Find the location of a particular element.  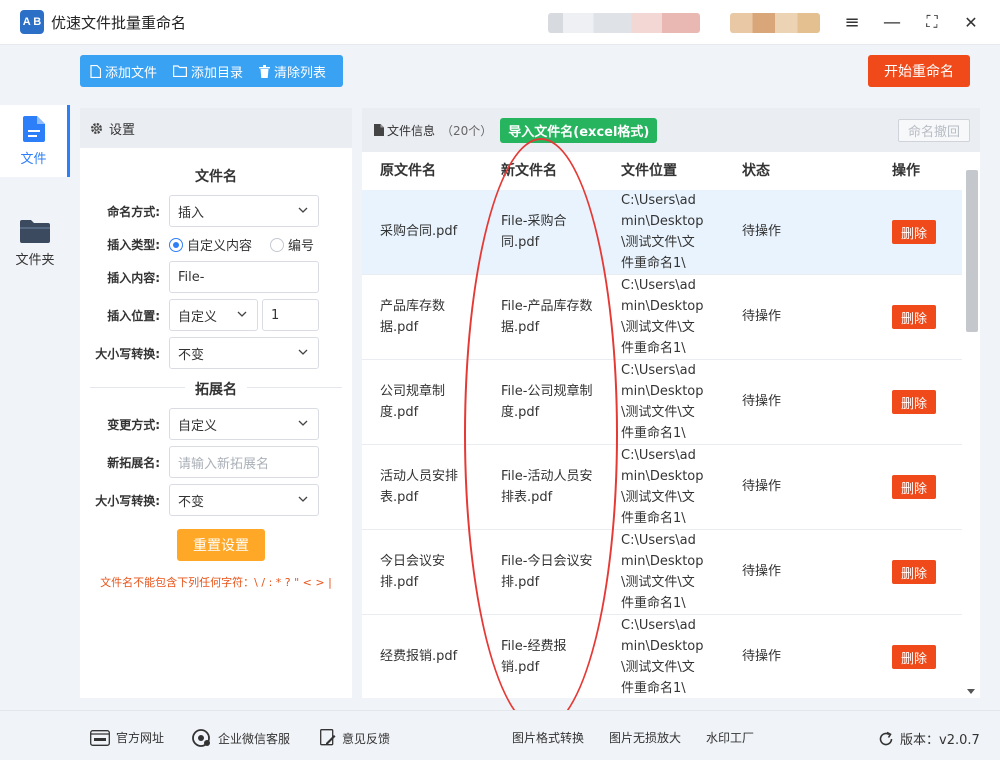

ext-section-title: 拓展名 is located at coordinates (216, 389).